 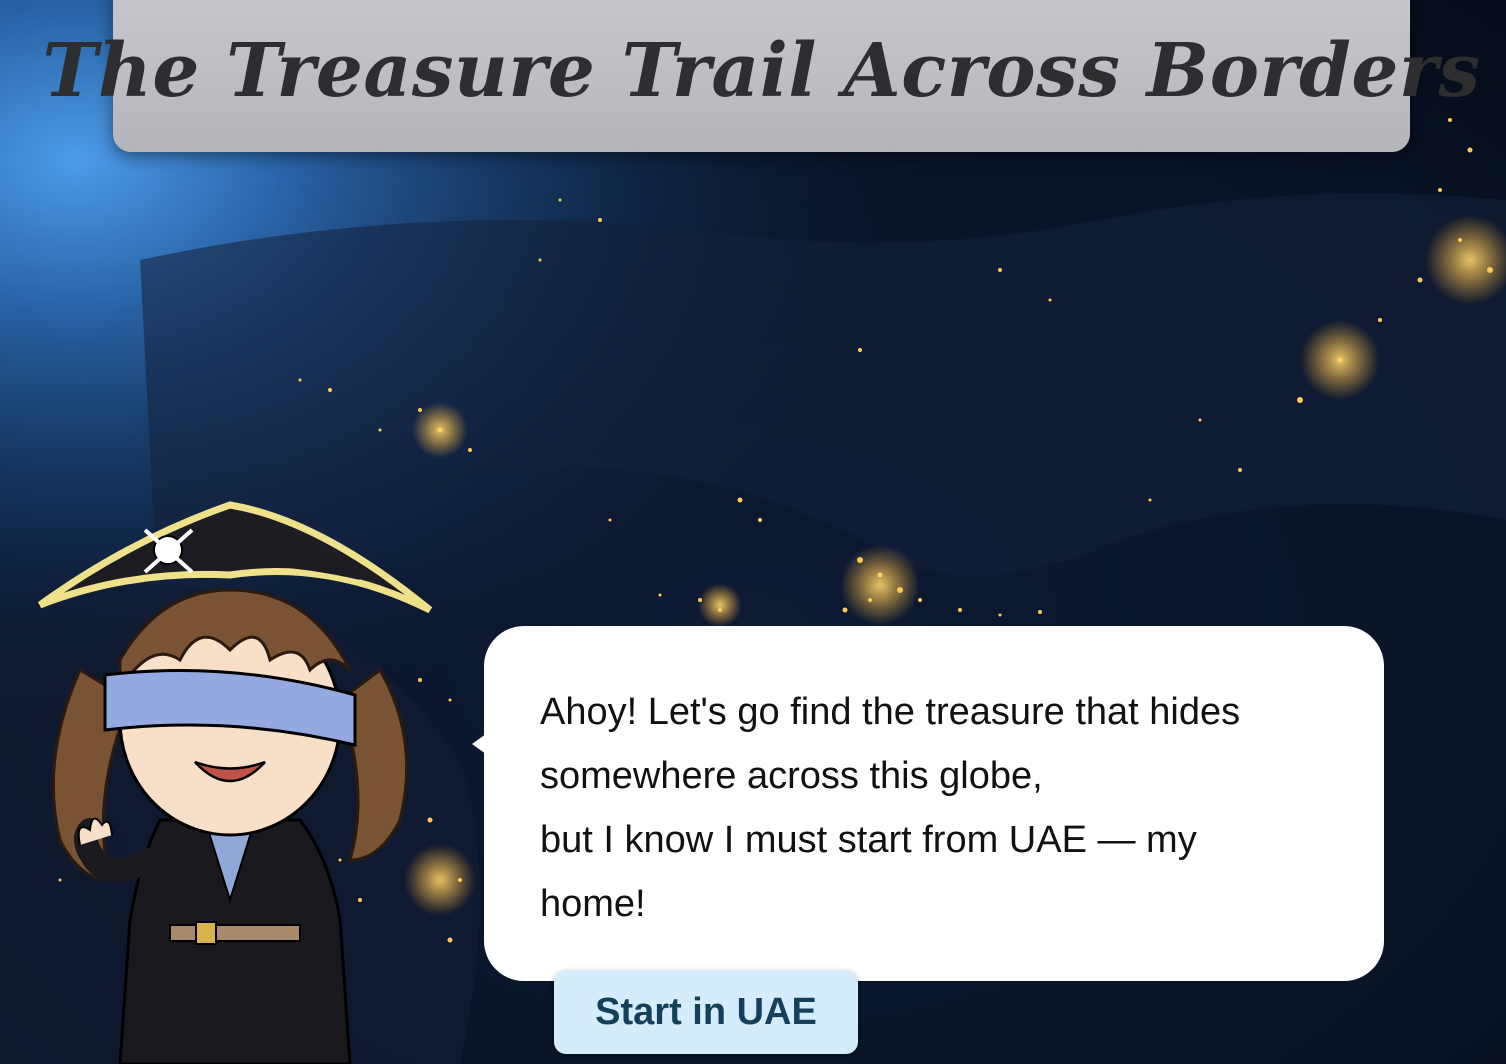 I want to click on game-title: The Treasure Trail Across Borders, so click(x=761, y=71).